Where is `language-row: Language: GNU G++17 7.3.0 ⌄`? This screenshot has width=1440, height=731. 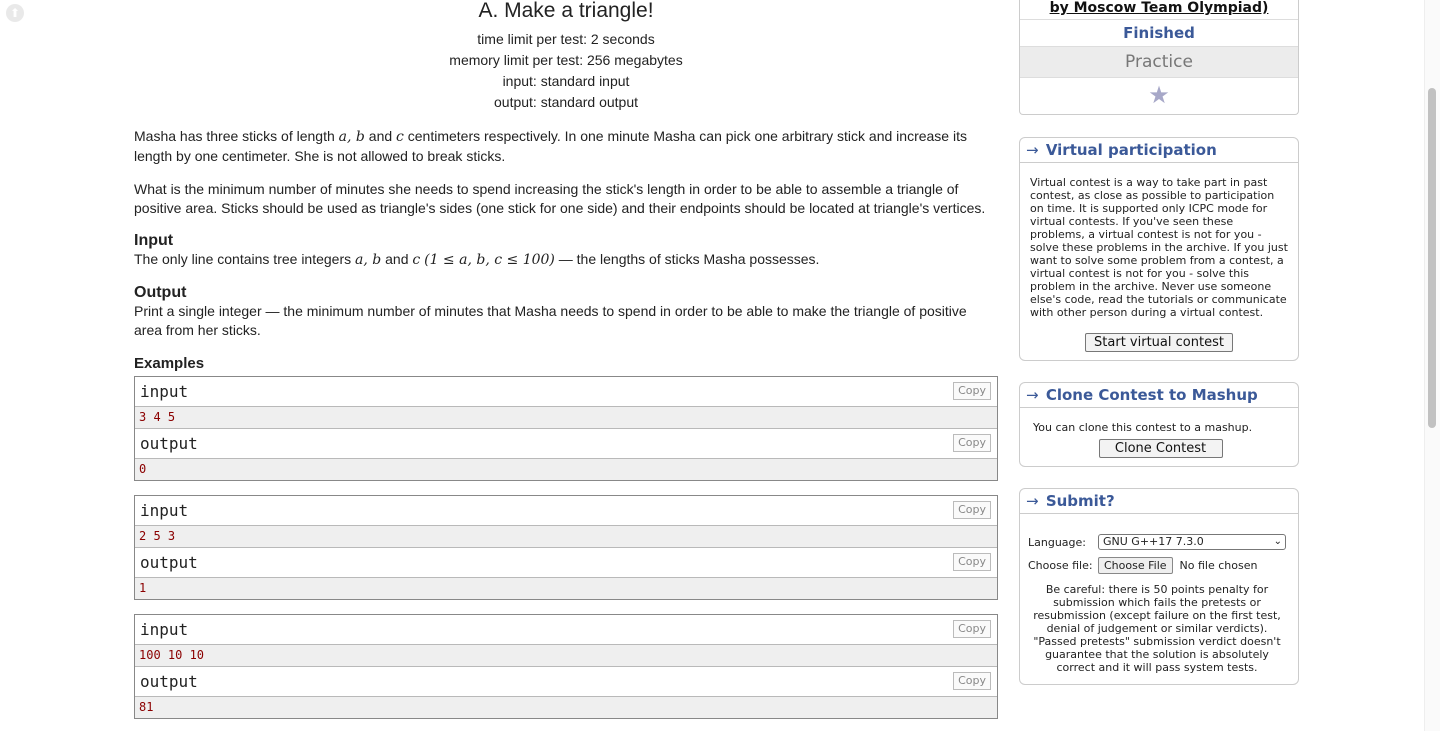 language-row: Language: GNU G++17 7.3.0 ⌄ is located at coordinates (1157, 542).